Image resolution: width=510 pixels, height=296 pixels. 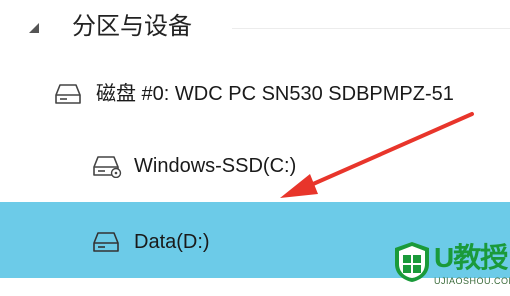 I want to click on system-drive-icon, so click(x=107, y=167).